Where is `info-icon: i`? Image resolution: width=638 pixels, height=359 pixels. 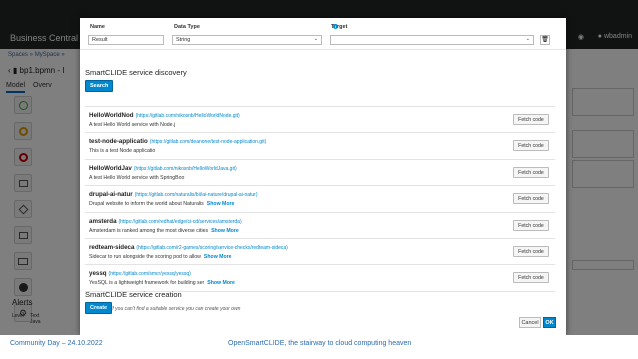 info-icon: i is located at coordinates (335, 26).